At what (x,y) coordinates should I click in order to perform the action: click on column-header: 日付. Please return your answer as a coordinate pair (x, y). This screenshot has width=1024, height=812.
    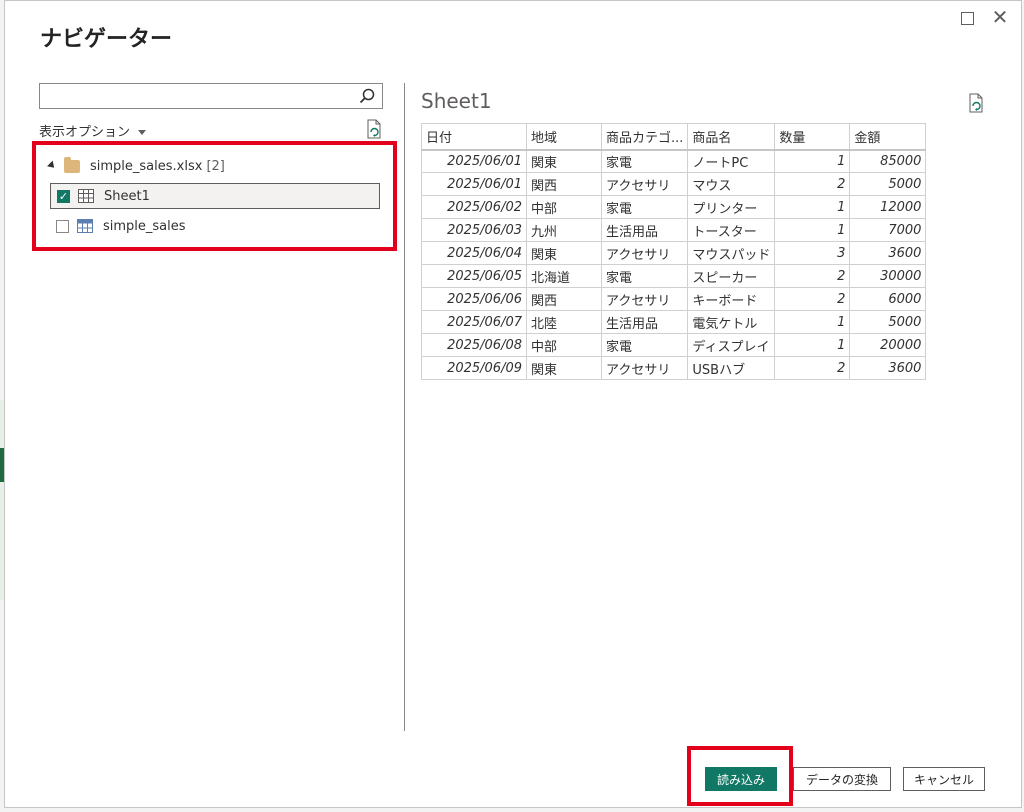
    Looking at the image, I should click on (474, 137).